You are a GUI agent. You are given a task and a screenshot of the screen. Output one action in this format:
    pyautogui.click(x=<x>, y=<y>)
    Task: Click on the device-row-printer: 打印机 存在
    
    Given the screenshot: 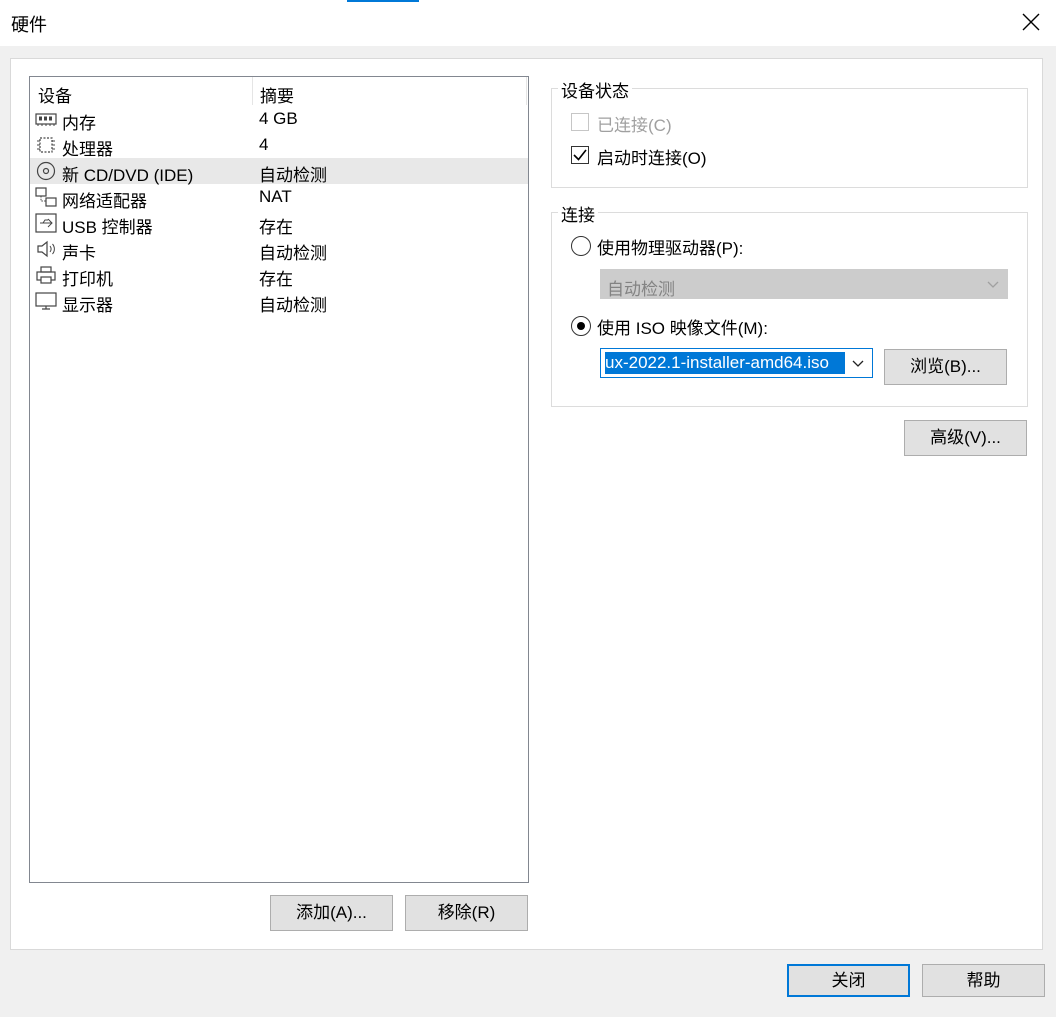 What is the action you would take?
    pyautogui.click(x=279, y=275)
    